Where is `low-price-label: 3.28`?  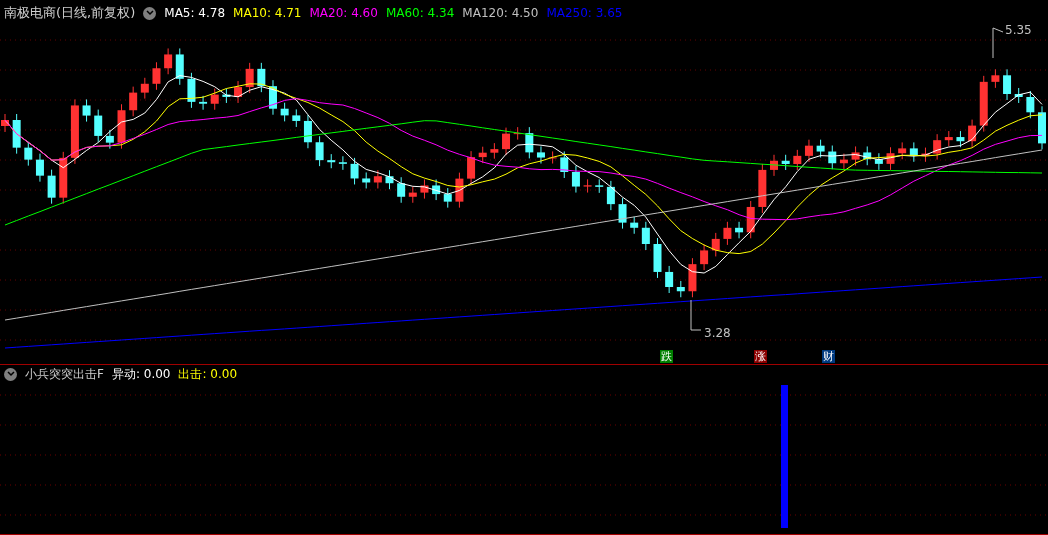
low-price-label: 3.28 is located at coordinates (717, 333).